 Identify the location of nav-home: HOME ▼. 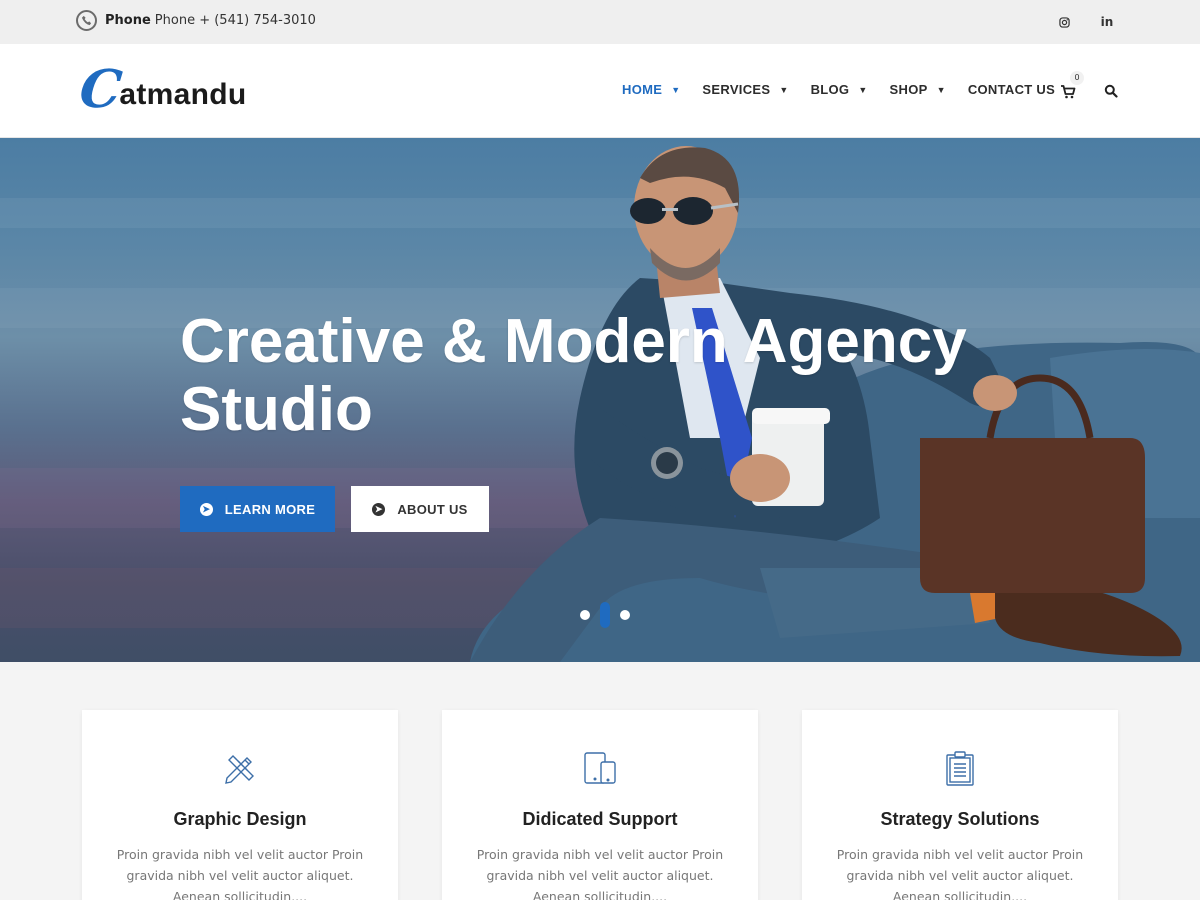
(651, 89).